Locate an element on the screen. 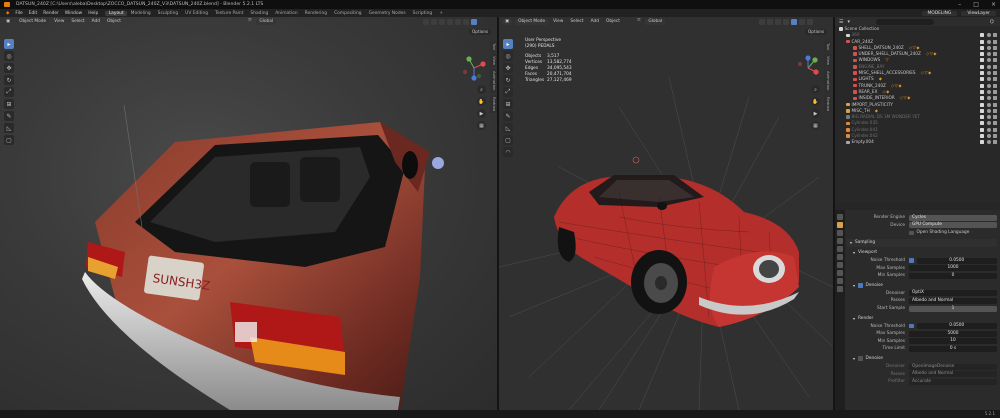 Image resolution: width=1000 pixels, height=418 pixels. render-passes-dropdown: Albedo and Normal is located at coordinates (953, 374).